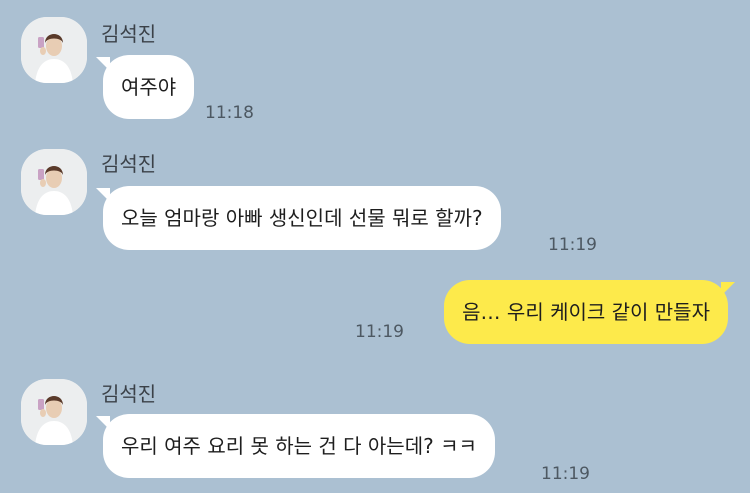 The image size is (750, 493). I want to click on message-bubble-incoming: 오늘 엄마랑 아빠 생신인데 선물 뭐로 할까?, so click(298, 218).